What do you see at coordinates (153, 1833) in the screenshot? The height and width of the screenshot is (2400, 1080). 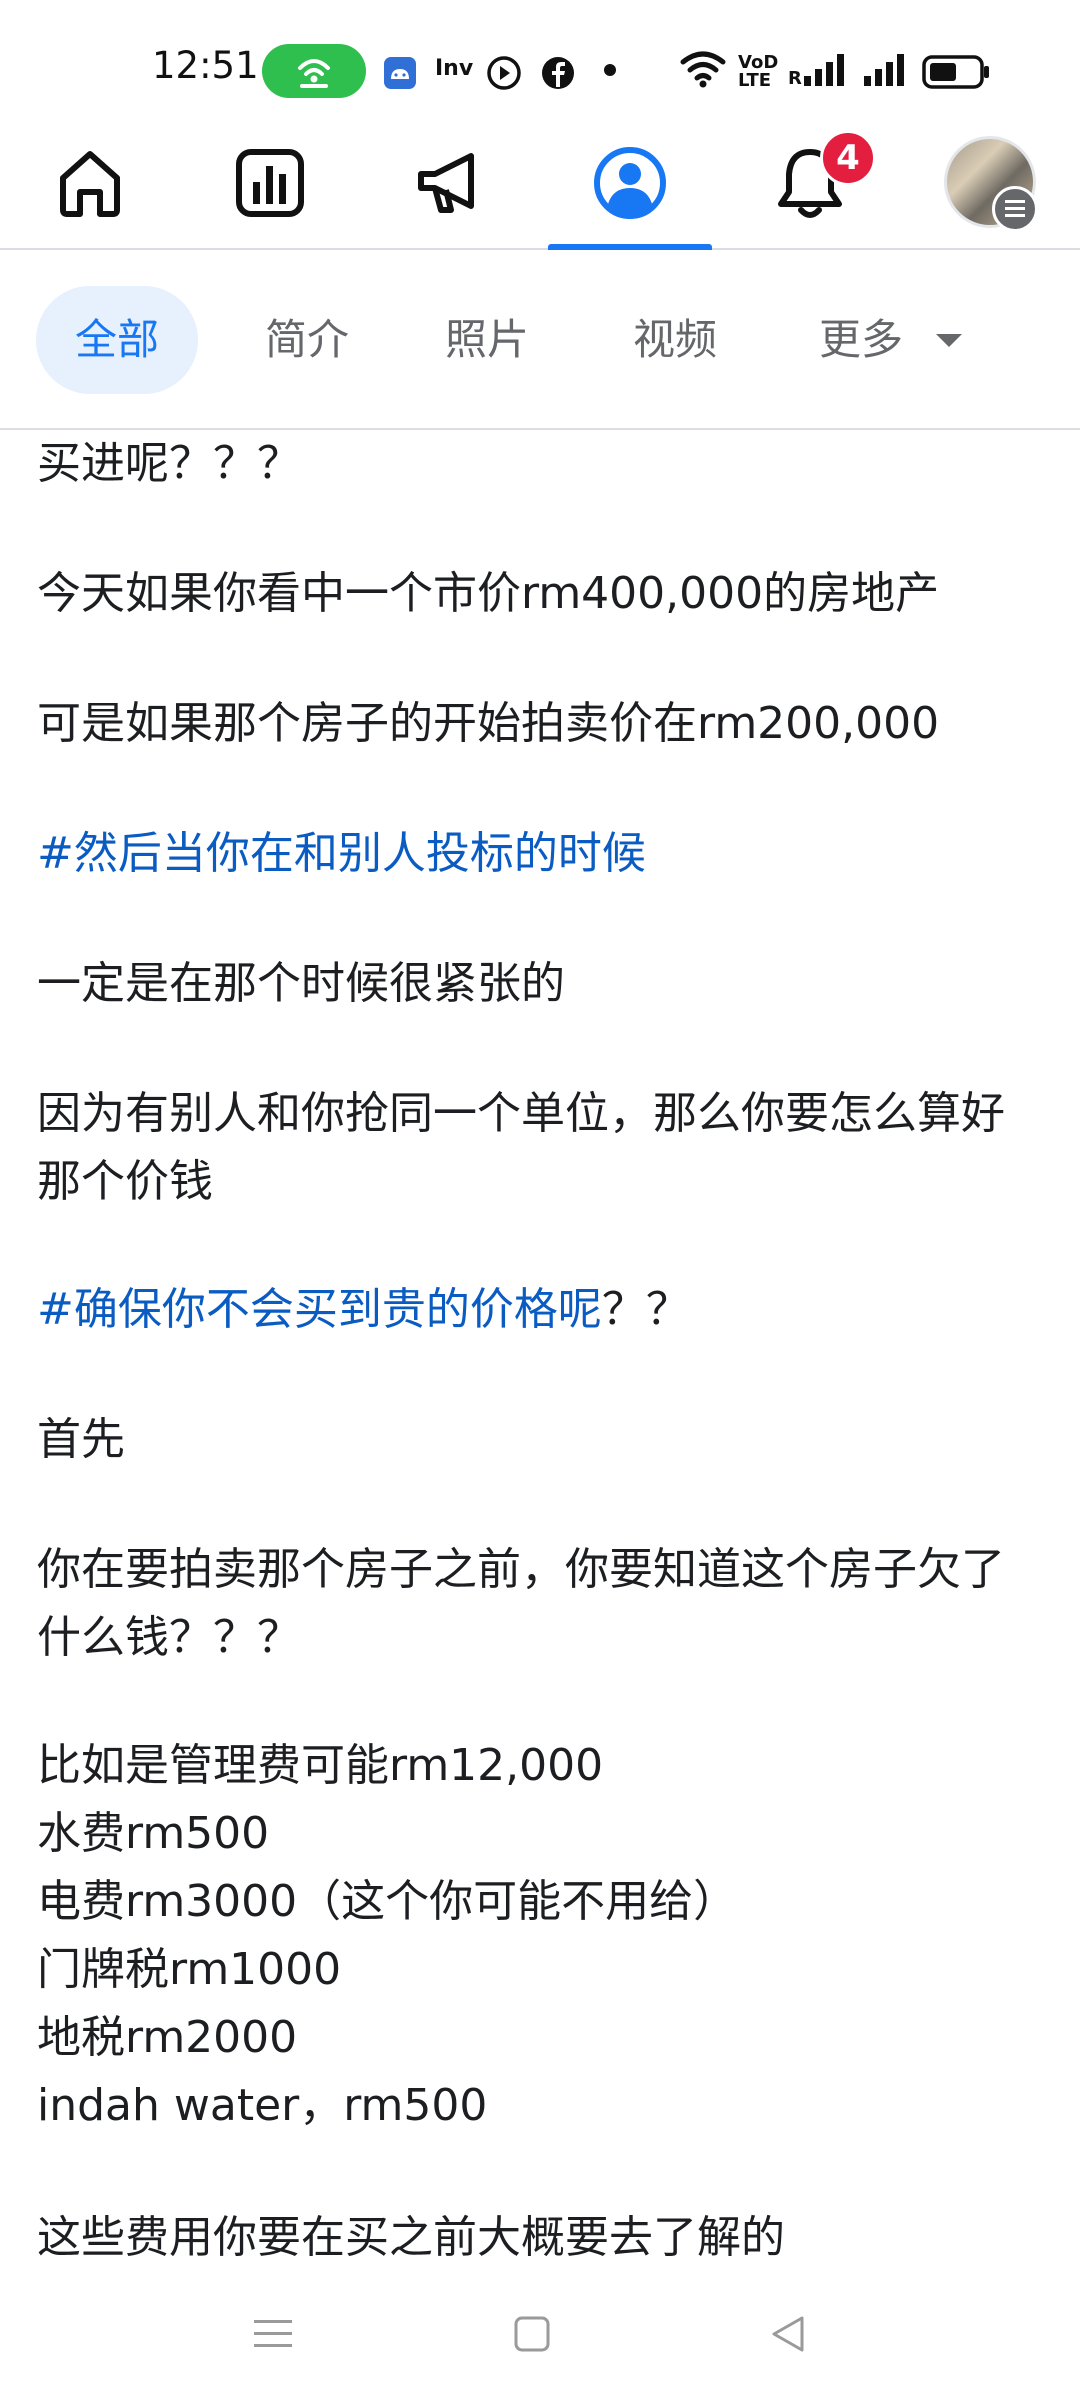 I see `post-line: 水费rm500` at bounding box center [153, 1833].